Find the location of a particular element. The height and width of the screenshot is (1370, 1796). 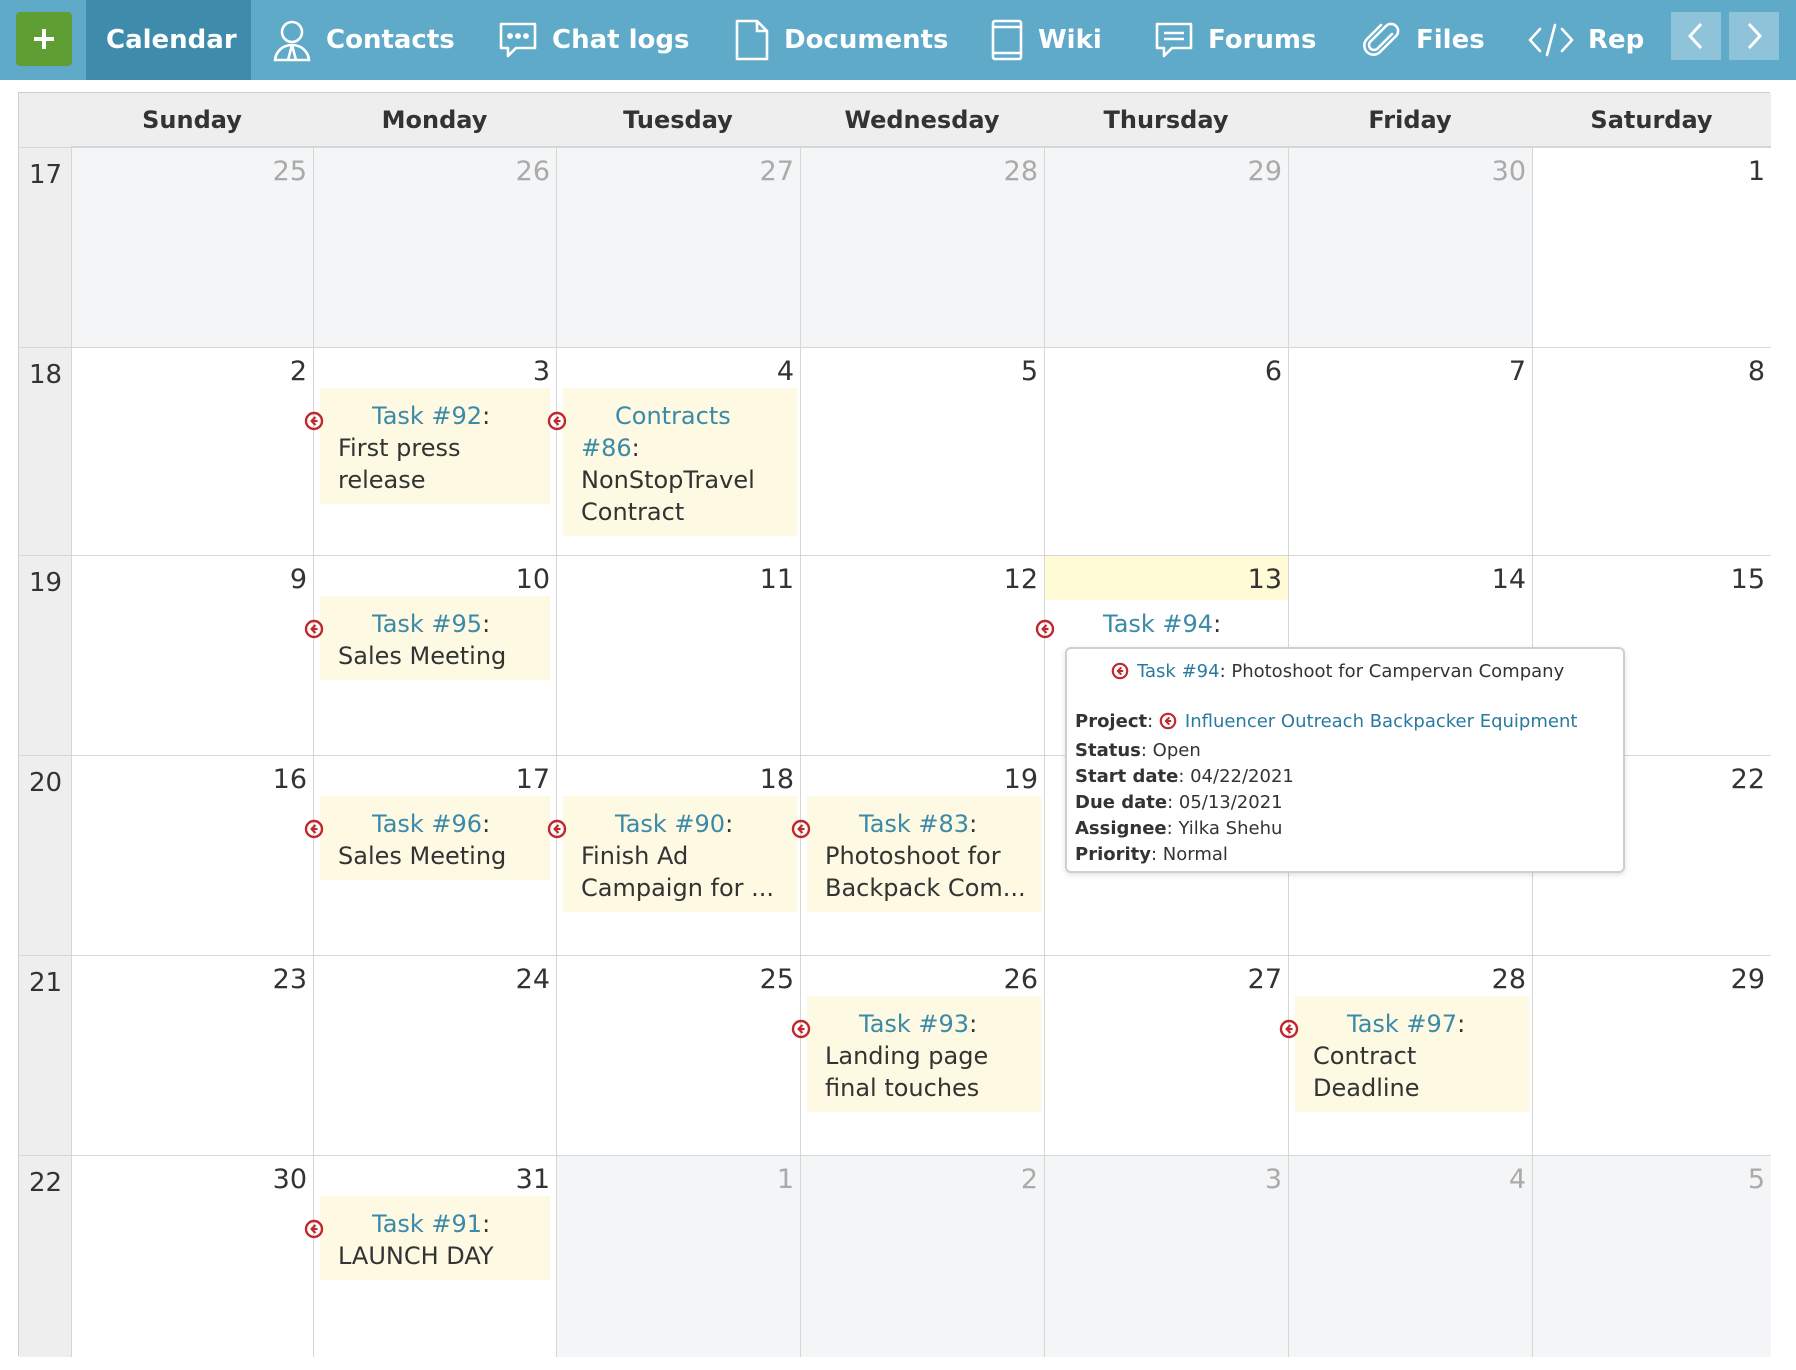

calendar-event-task-97: Task #97: Contract Deadline is located at coordinates (1404, 1054).